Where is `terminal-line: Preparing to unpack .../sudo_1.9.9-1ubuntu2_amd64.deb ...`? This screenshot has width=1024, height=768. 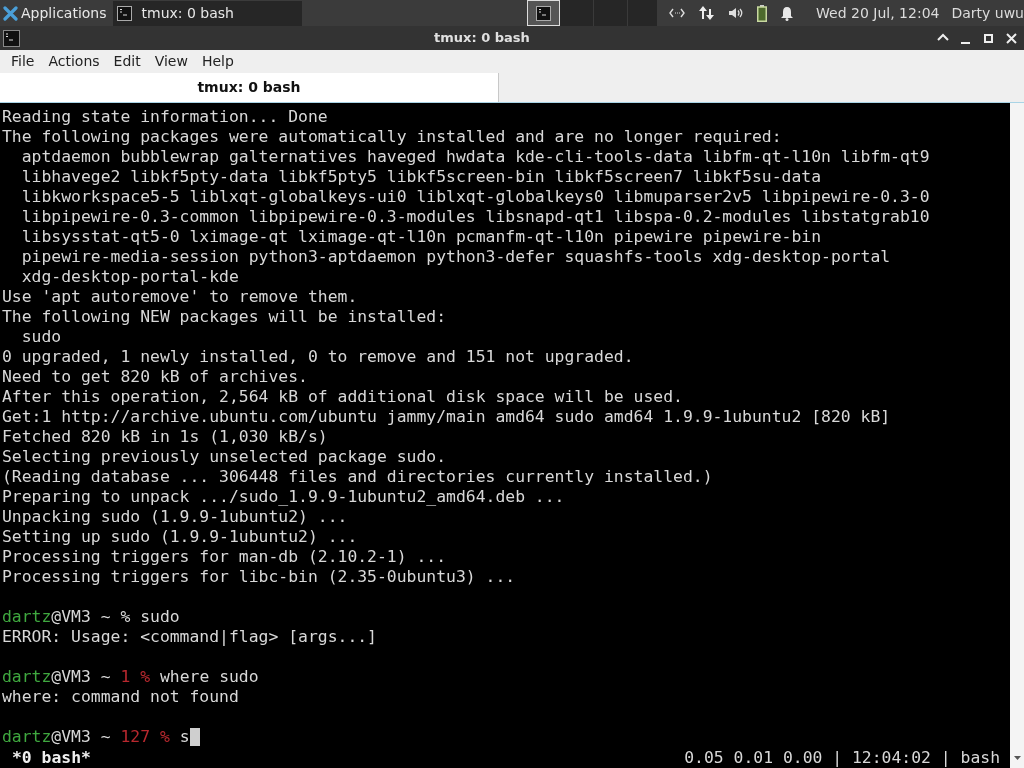 terminal-line: Preparing to unpack .../sudo_1.9.9-1ubuntu2_amd64.deb ... is located at coordinates (283, 497).